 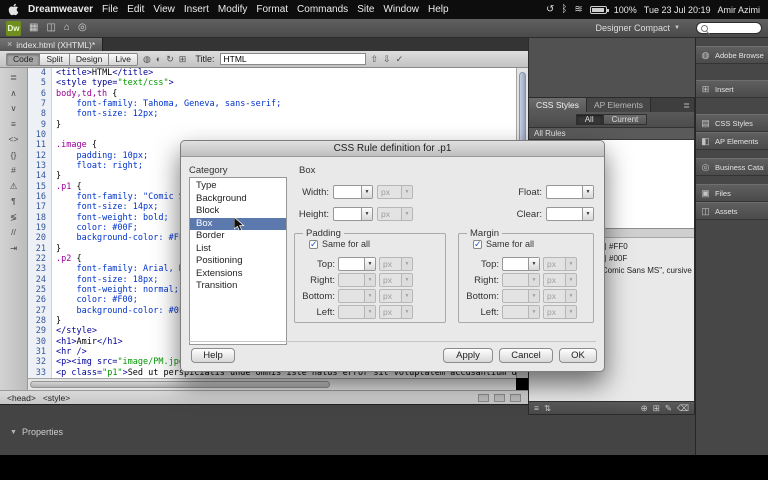 I want to click on tab-index-html: × index.html (XHTML)*, so click(x=52, y=44).